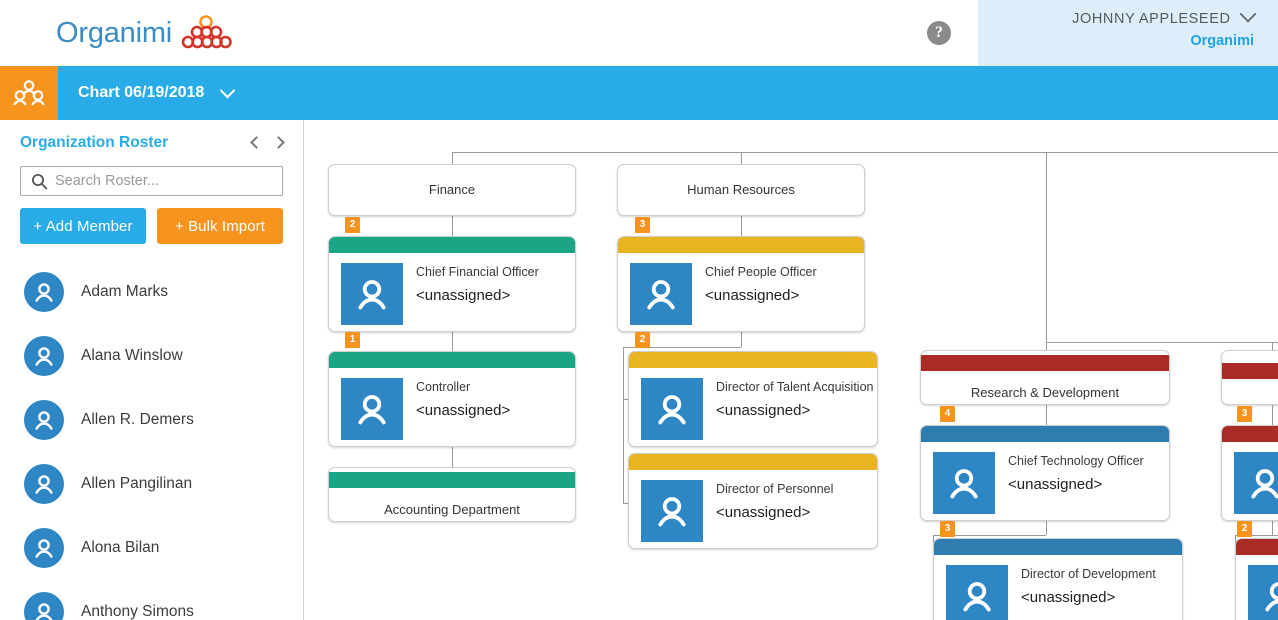  I want to click on roster-search-input, so click(155, 181).